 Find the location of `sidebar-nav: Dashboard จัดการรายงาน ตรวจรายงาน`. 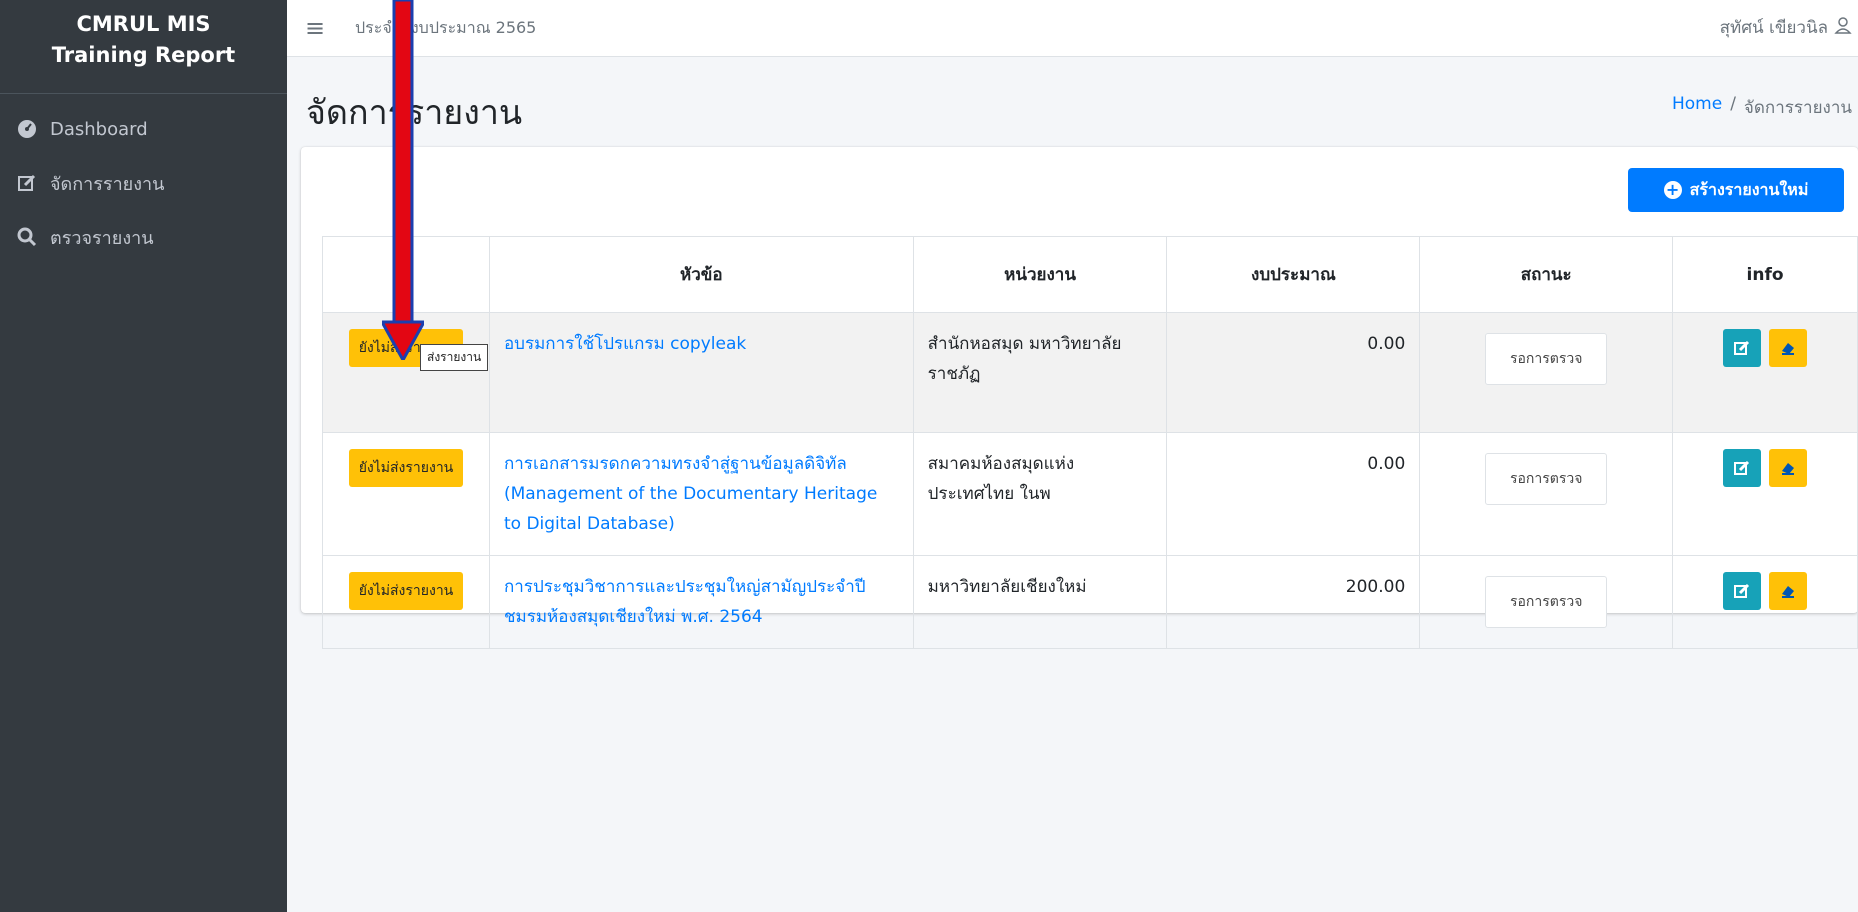

sidebar-nav: Dashboard จัดการรายงาน ตรวจรายงาน is located at coordinates (143, 179).